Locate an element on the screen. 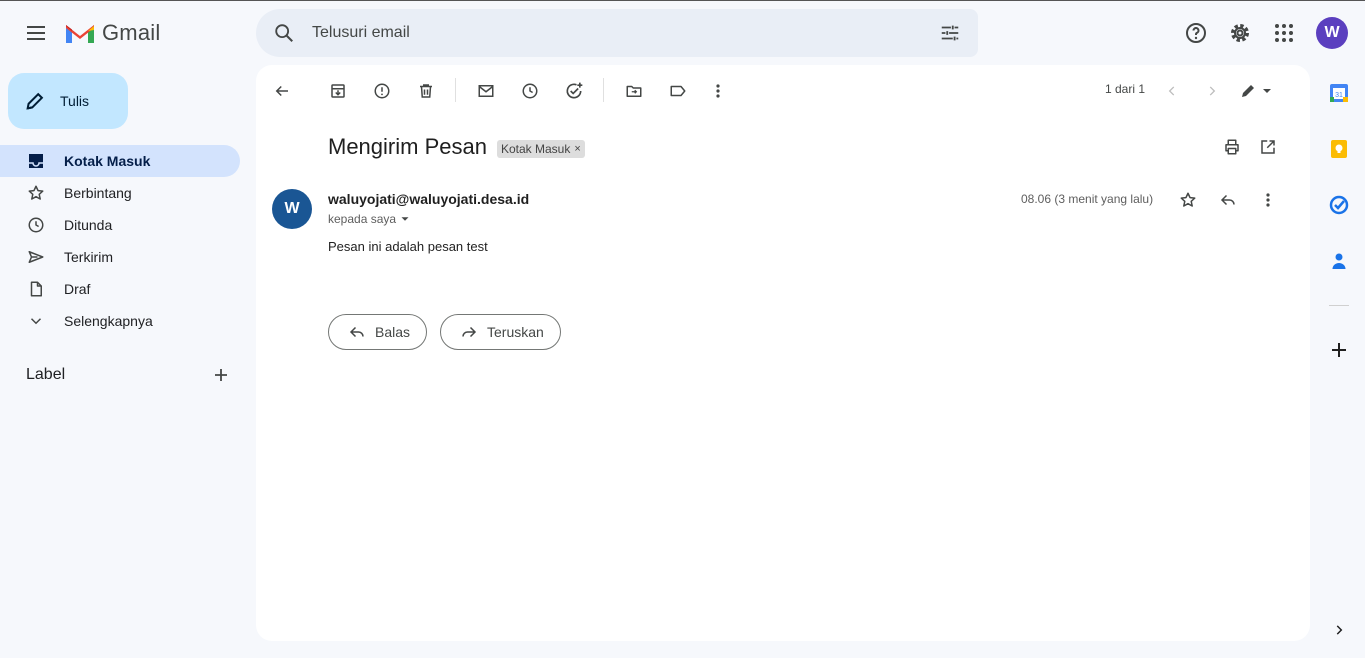 The image size is (1365, 658). star-toggle-icon is located at coordinates (1188, 200).